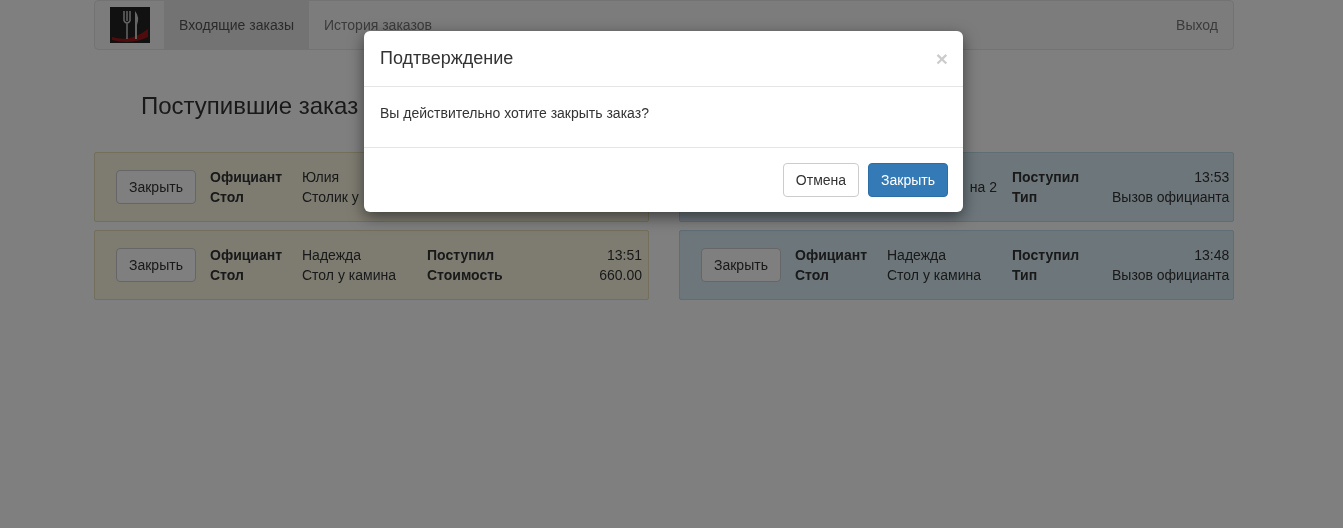 The width and height of the screenshot is (1343, 528). What do you see at coordinates (465, 275) in the screenshot?
I see `field-label: Стоимость` at bounding box center [465, 275].